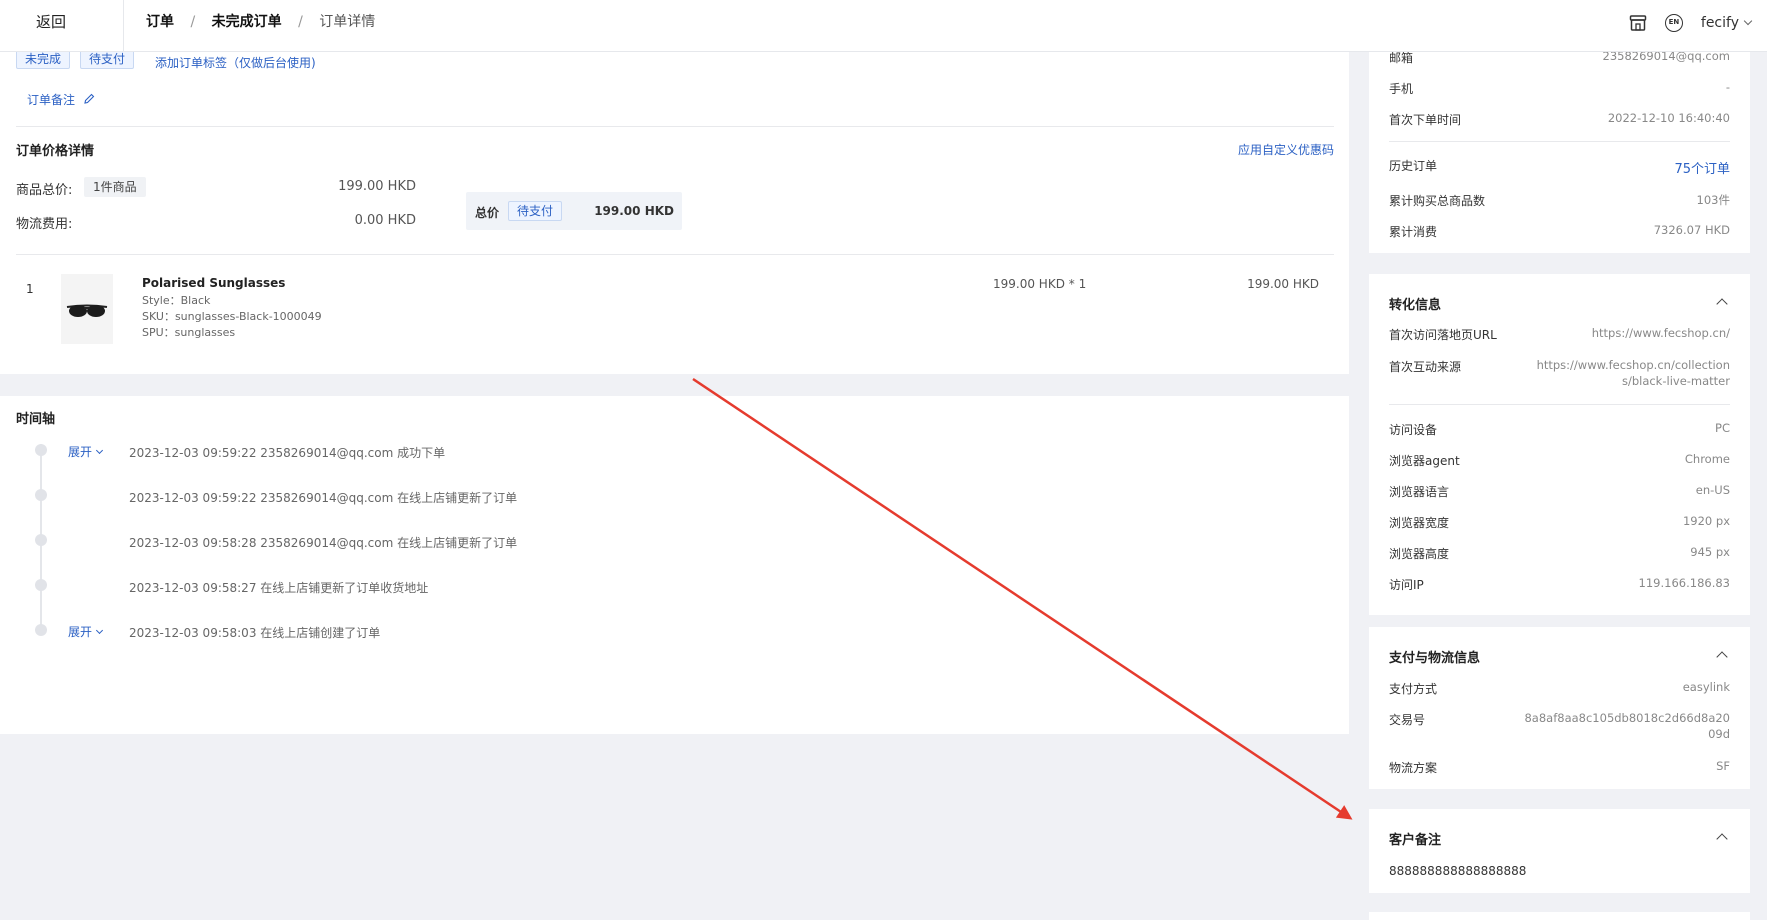 The image size is (1767, 920). Describe the element at coordinates (1702, 167) in the screenshot. I see `history-orders-link: 75个订单` at that location.